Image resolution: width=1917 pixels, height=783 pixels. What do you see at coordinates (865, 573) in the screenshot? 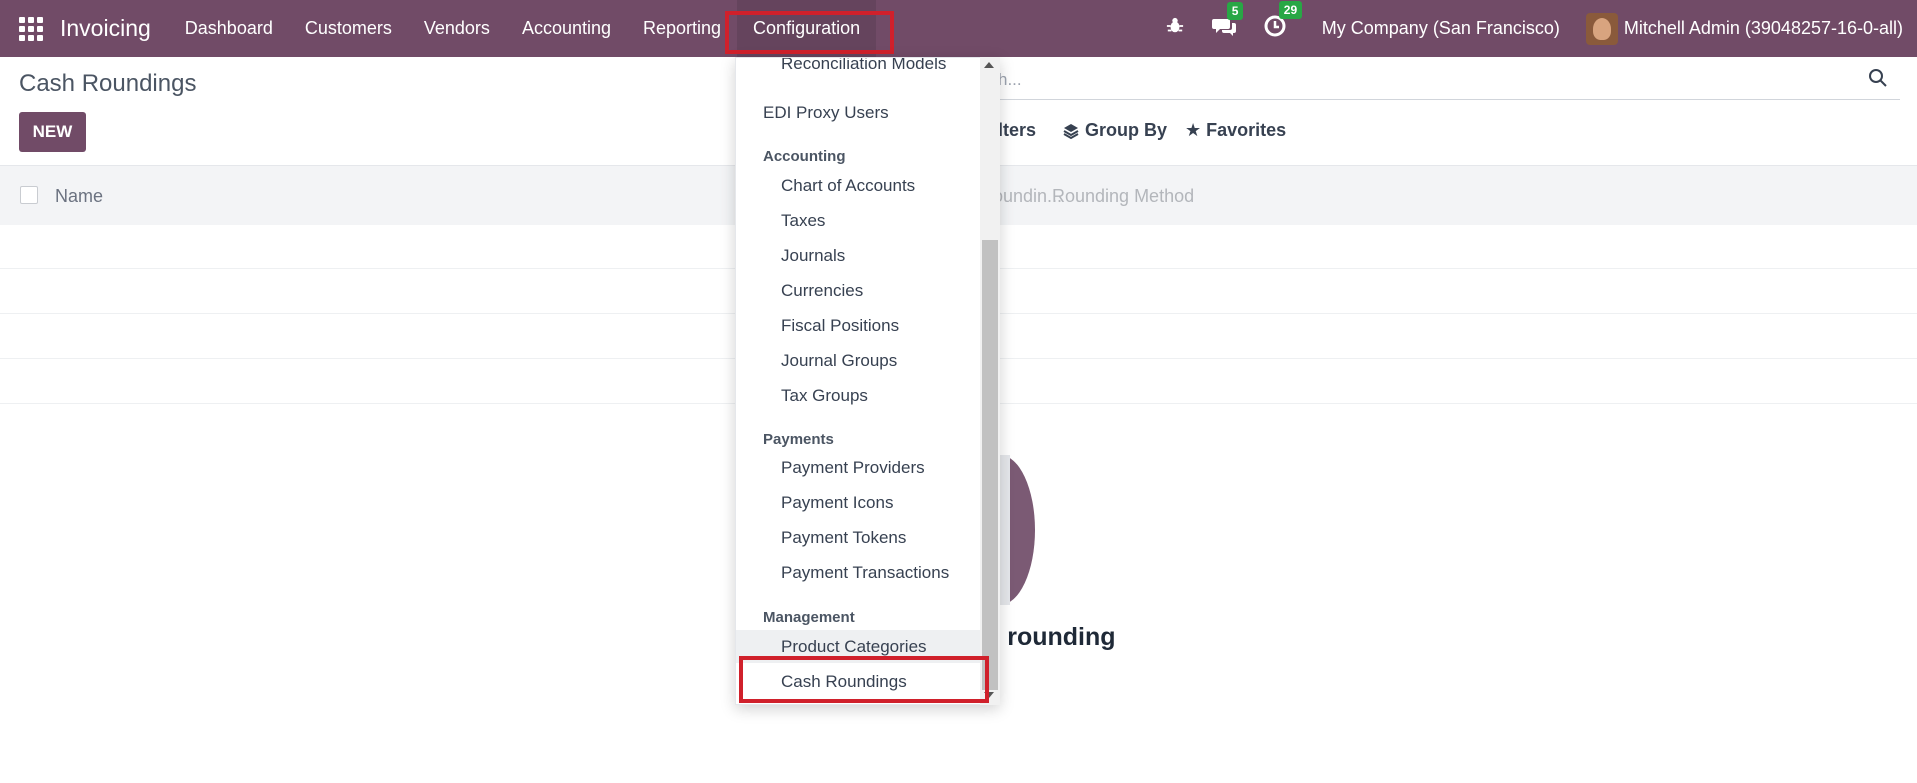
I see `menu-payment-transactions: Payment Transactions` at bounding box center [865, 573].